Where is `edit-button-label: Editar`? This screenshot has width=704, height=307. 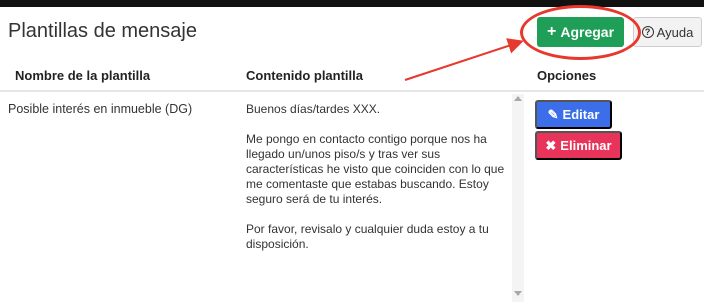 edit-button-label: Editar is located at coordinates (581, 114).